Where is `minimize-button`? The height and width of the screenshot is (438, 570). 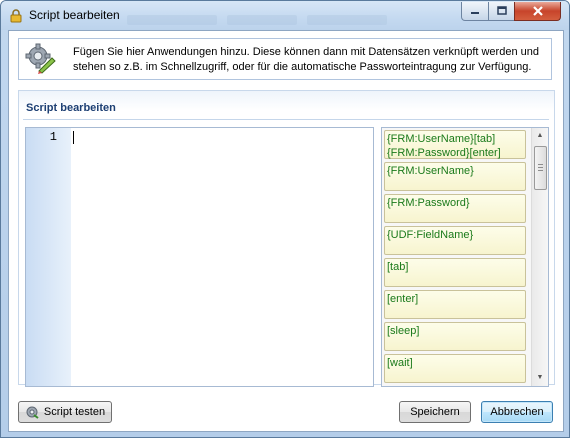
minimize-button is located at coordinates (475, 11).